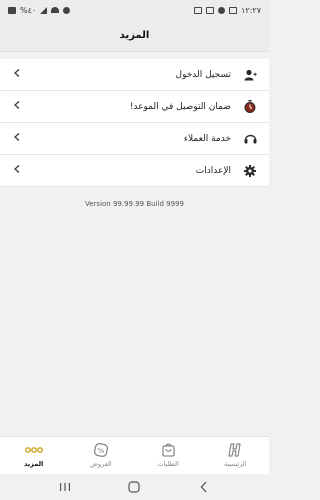  Describe the element at coordinates (44, 10) in the screenshot. I see `signal-icon` at that location.